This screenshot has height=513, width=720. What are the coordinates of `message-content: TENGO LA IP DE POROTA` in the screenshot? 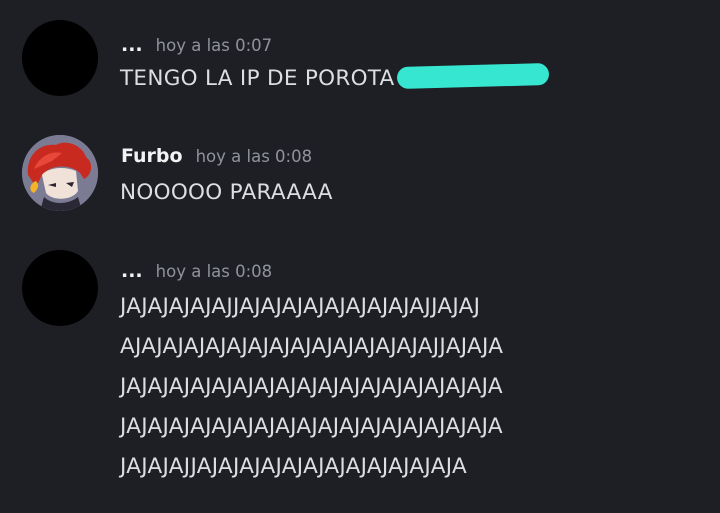 It's located at (334, 79).